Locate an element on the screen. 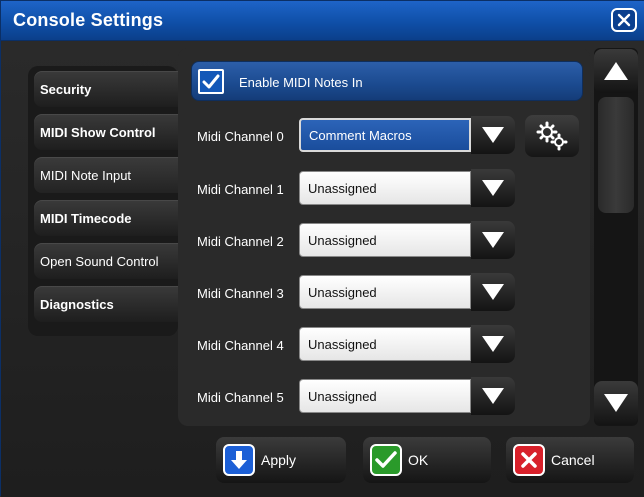  apply-button: Apply is located at coordinates (281, 460).